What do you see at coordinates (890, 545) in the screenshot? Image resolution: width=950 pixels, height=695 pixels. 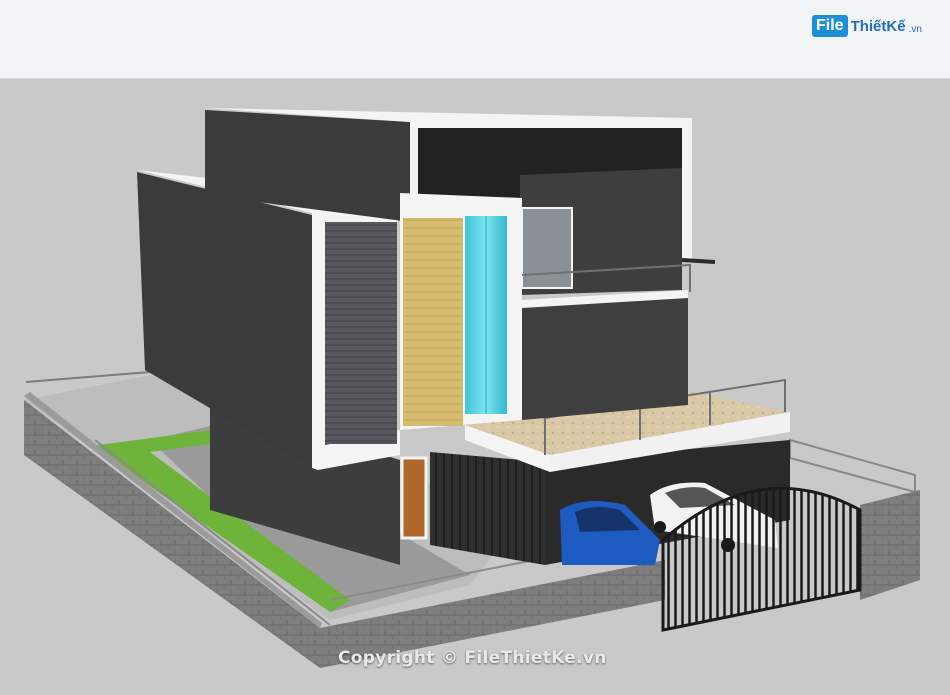 I see `right-boundary-wall` at bounding box center [890, 545].